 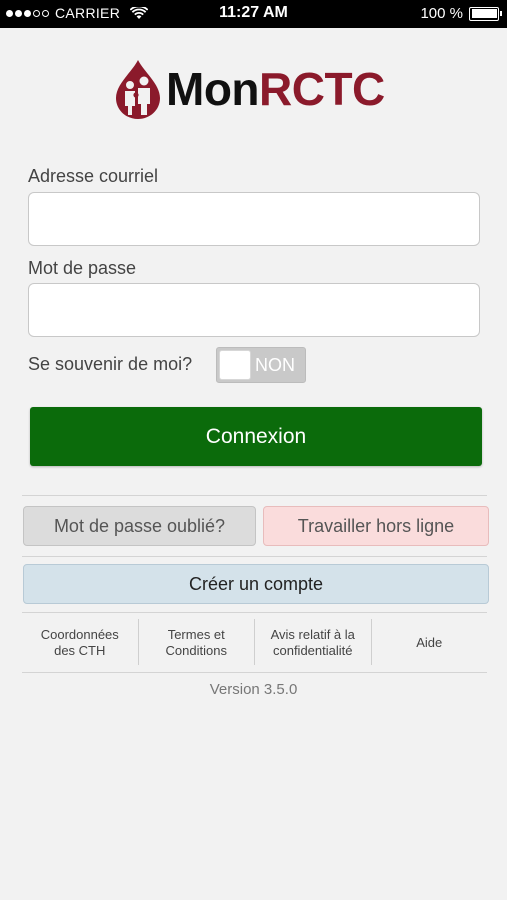 I want to click on password-label: Mot de passe, so click(x=82, y=268).